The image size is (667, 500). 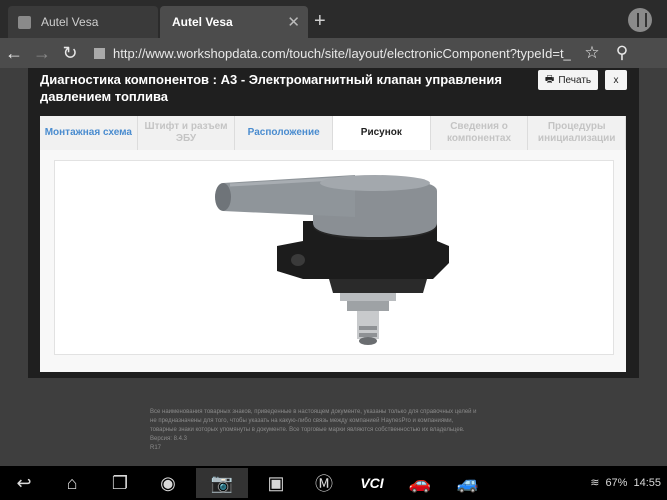 I want to click on close-tab-icon: ✕, so click(x=293, y=22).